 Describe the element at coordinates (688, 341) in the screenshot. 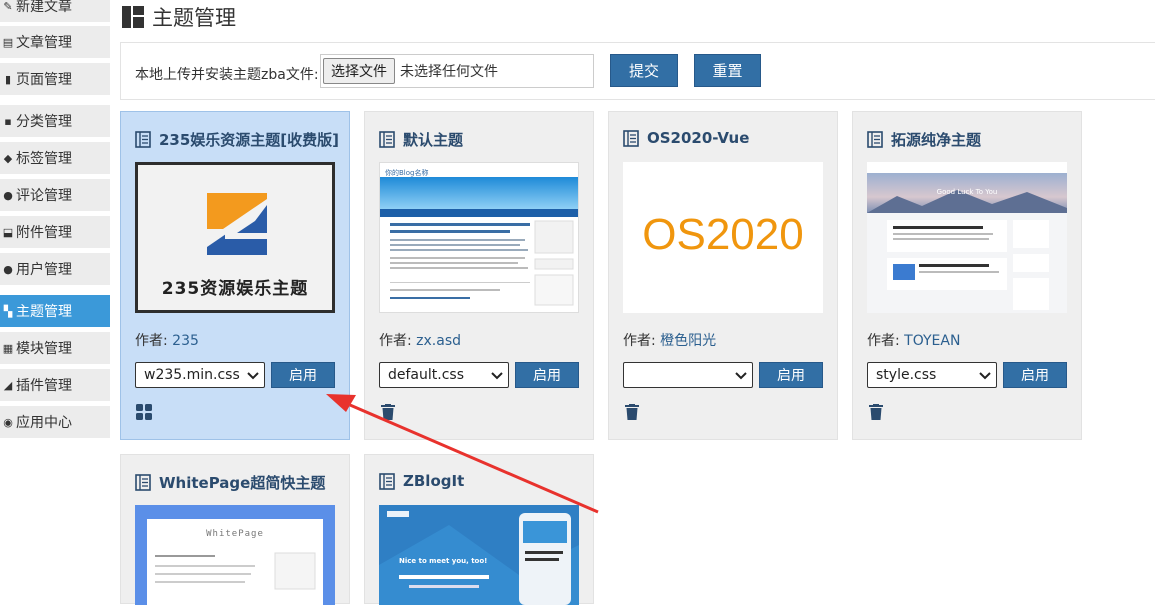

I see `author-name: 橙色阳光` at that location.